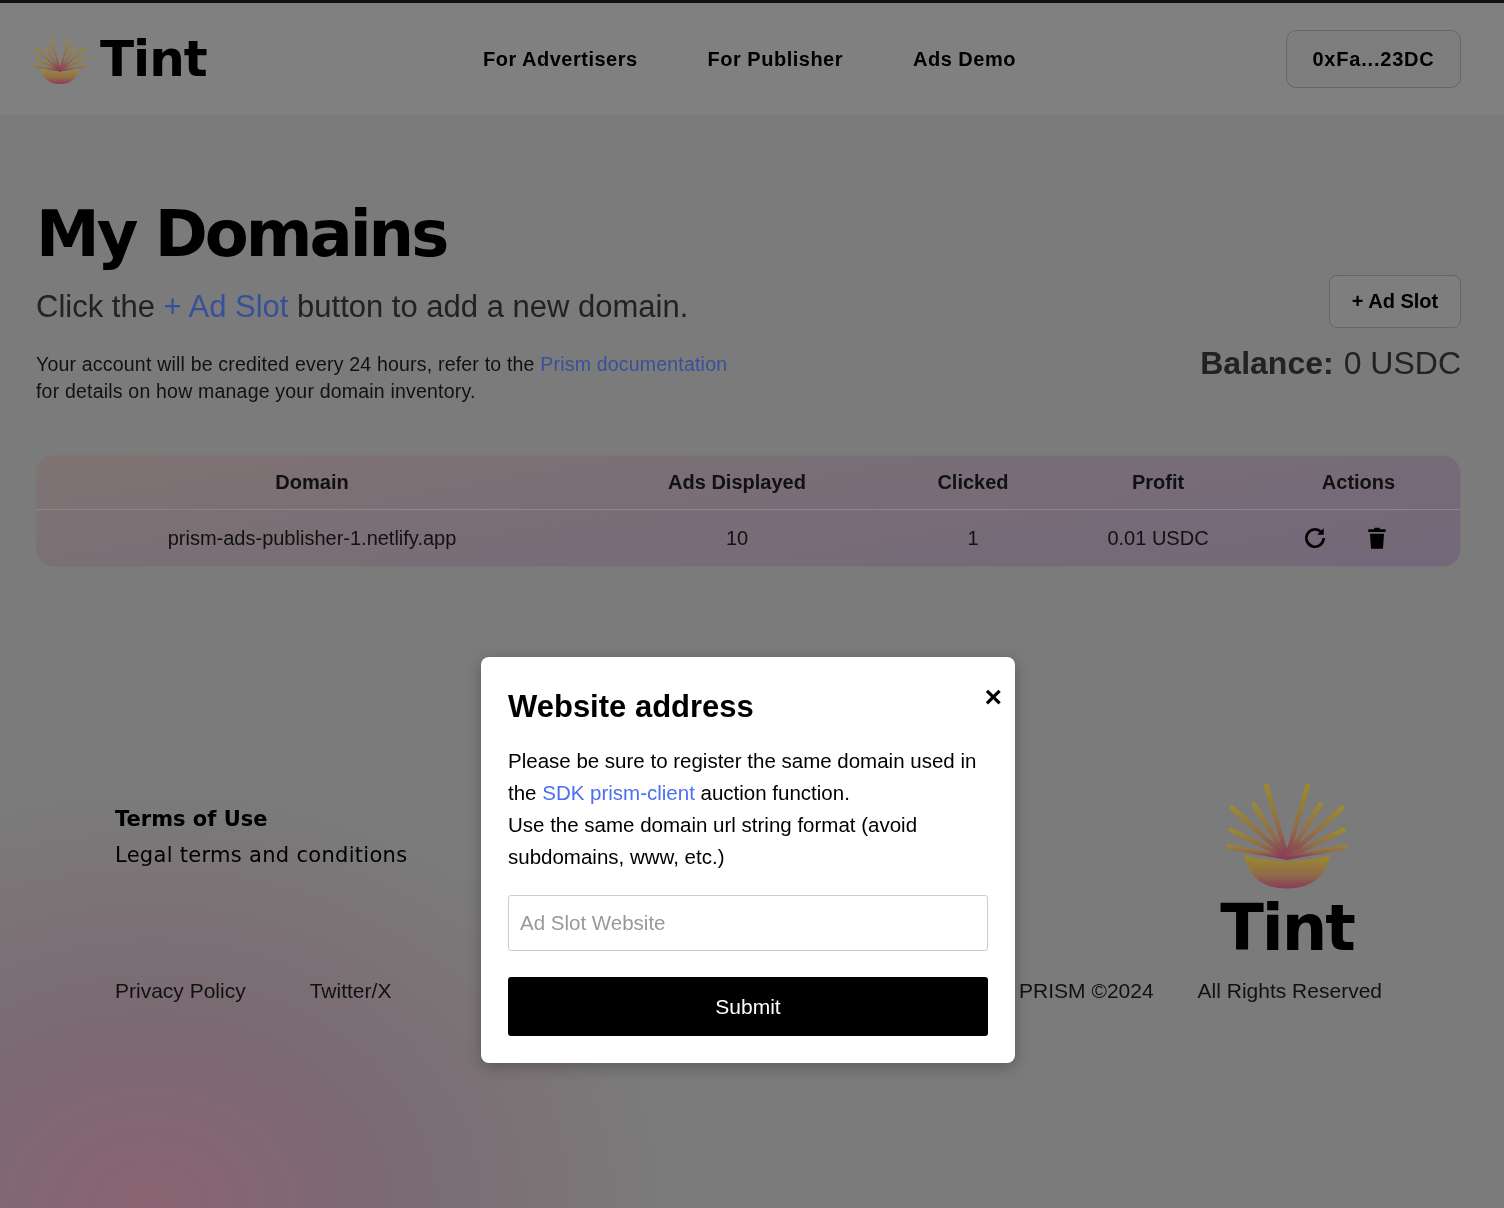  Describe the element at coordinates (363, 307) in the screenshot. I see `intro-text: Click the + Ad Slot button to add a new domain.` at that location.